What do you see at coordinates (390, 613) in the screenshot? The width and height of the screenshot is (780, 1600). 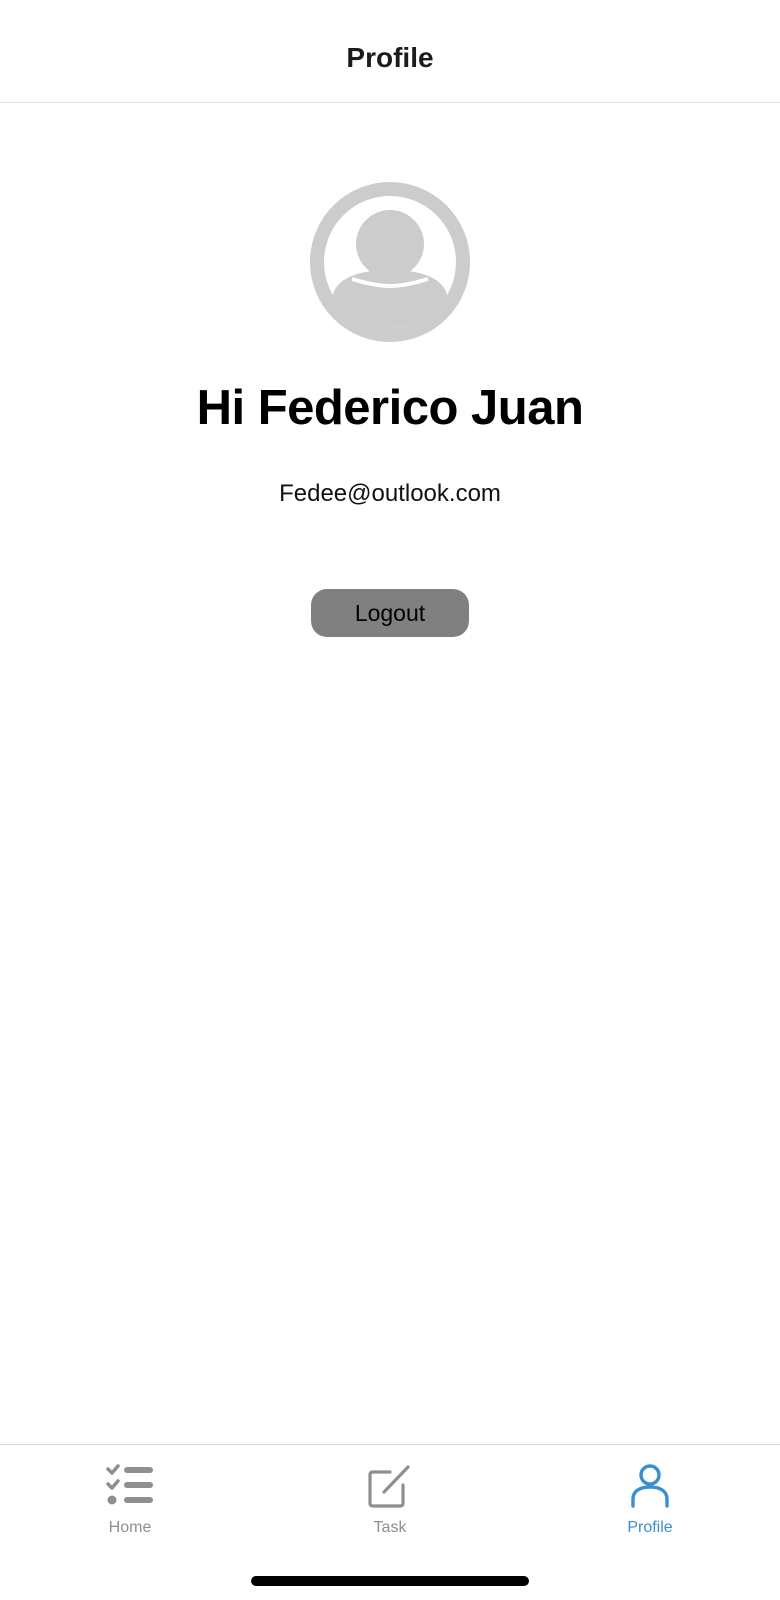 I see `logout-button: Logout` at bounding box center [390, 613].